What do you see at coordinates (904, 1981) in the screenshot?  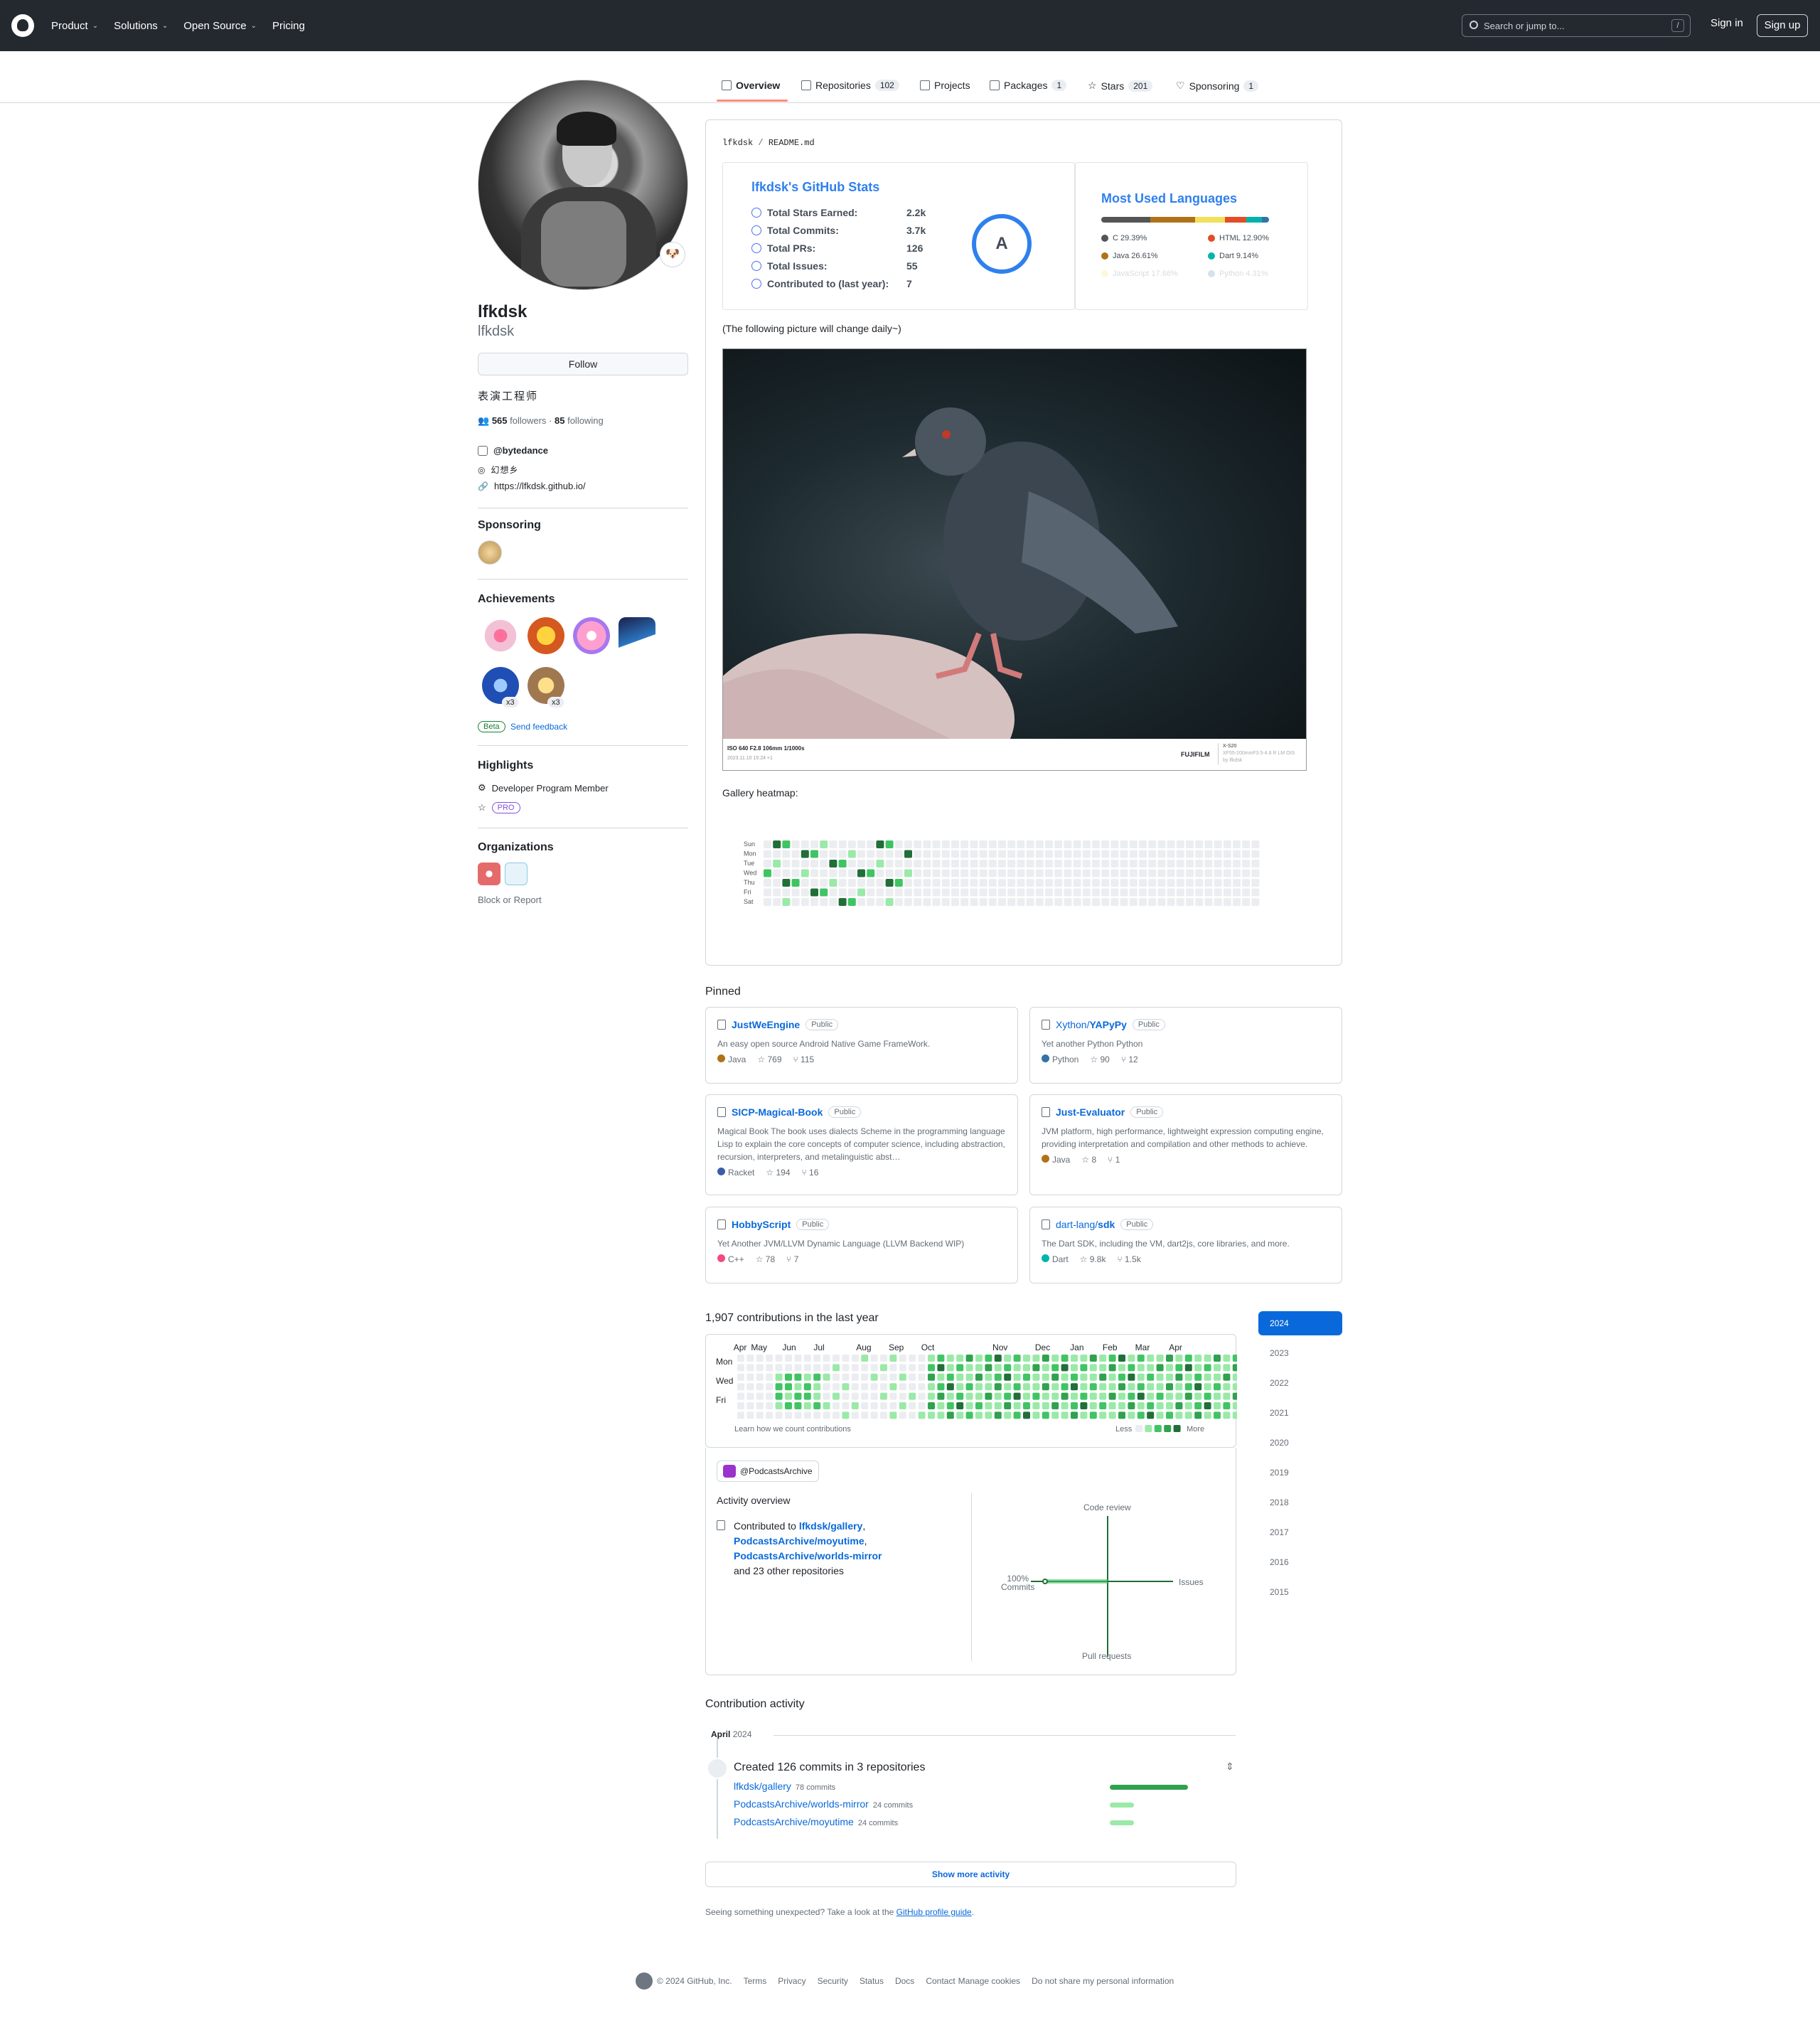 I see `footer-link: Docs` at bounding box center [904, 1981].